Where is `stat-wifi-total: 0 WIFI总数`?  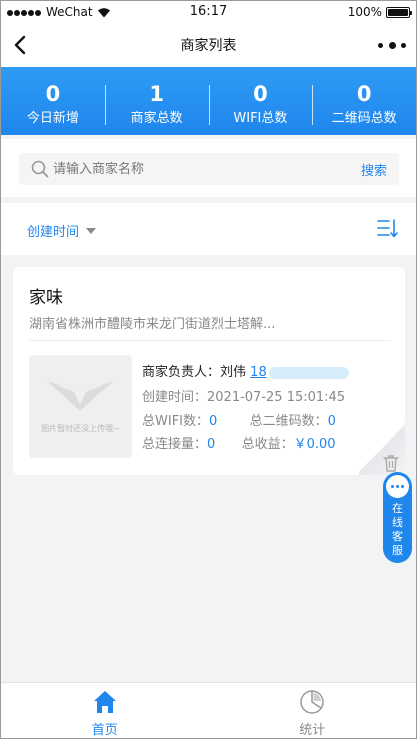 stat-wifi-total: 0 WIFI总数 is located at coordinates (260, 101).